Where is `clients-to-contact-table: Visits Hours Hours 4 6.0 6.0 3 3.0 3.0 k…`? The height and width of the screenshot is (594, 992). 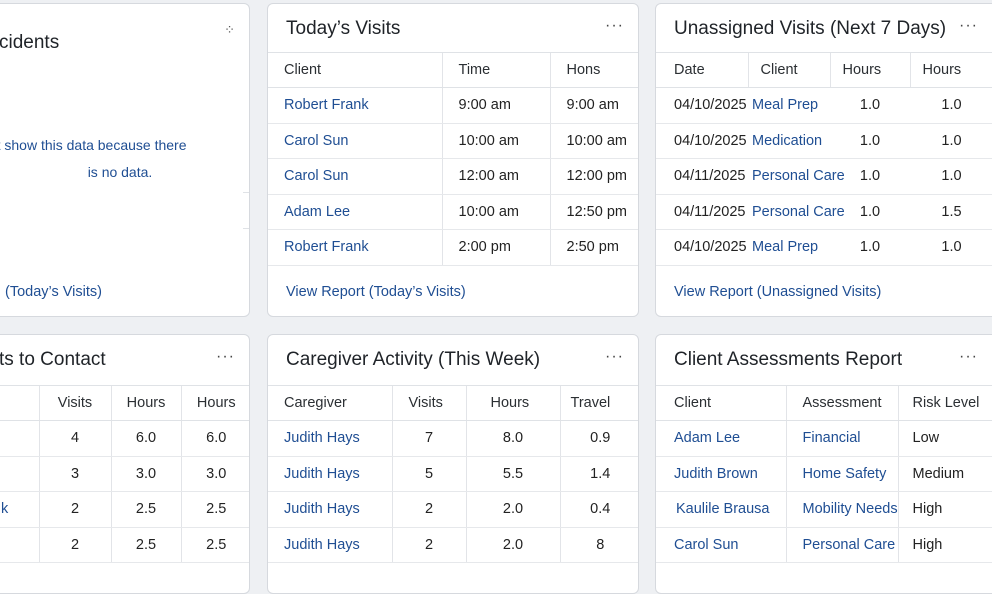
clients-to-contact-table: Visits Hours Hours 4 6.0 6.0 3 3.0 3.0 k… is located at coordinates (124, 474).